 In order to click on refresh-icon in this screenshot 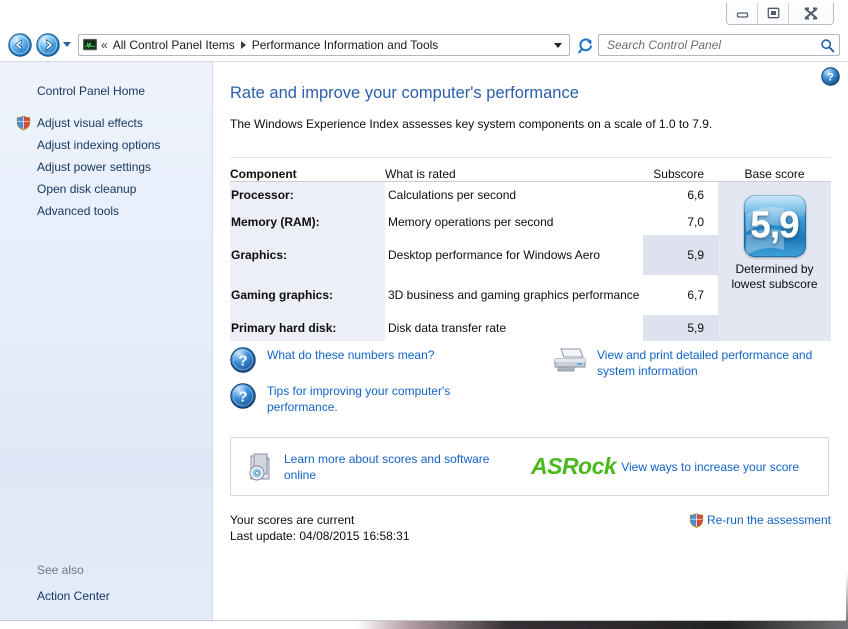, I will do `click(584, 45)`.